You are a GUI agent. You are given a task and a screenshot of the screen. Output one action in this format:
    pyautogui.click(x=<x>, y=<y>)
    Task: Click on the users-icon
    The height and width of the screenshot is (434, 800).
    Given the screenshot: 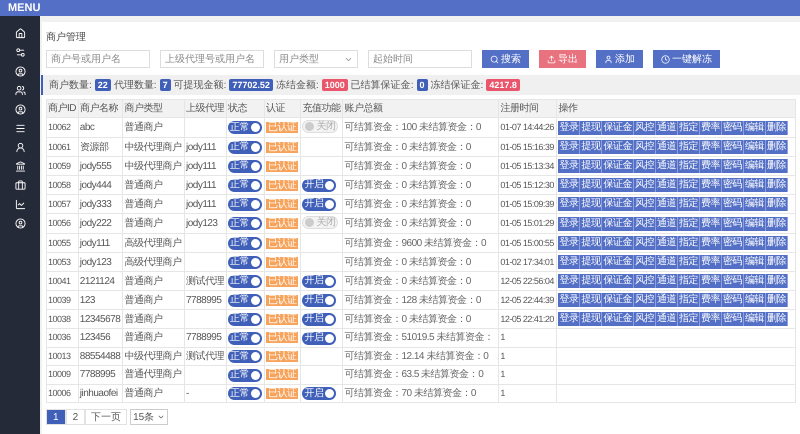 What is the action you would take?
    pyautogui.click(x=20, y=90)
    